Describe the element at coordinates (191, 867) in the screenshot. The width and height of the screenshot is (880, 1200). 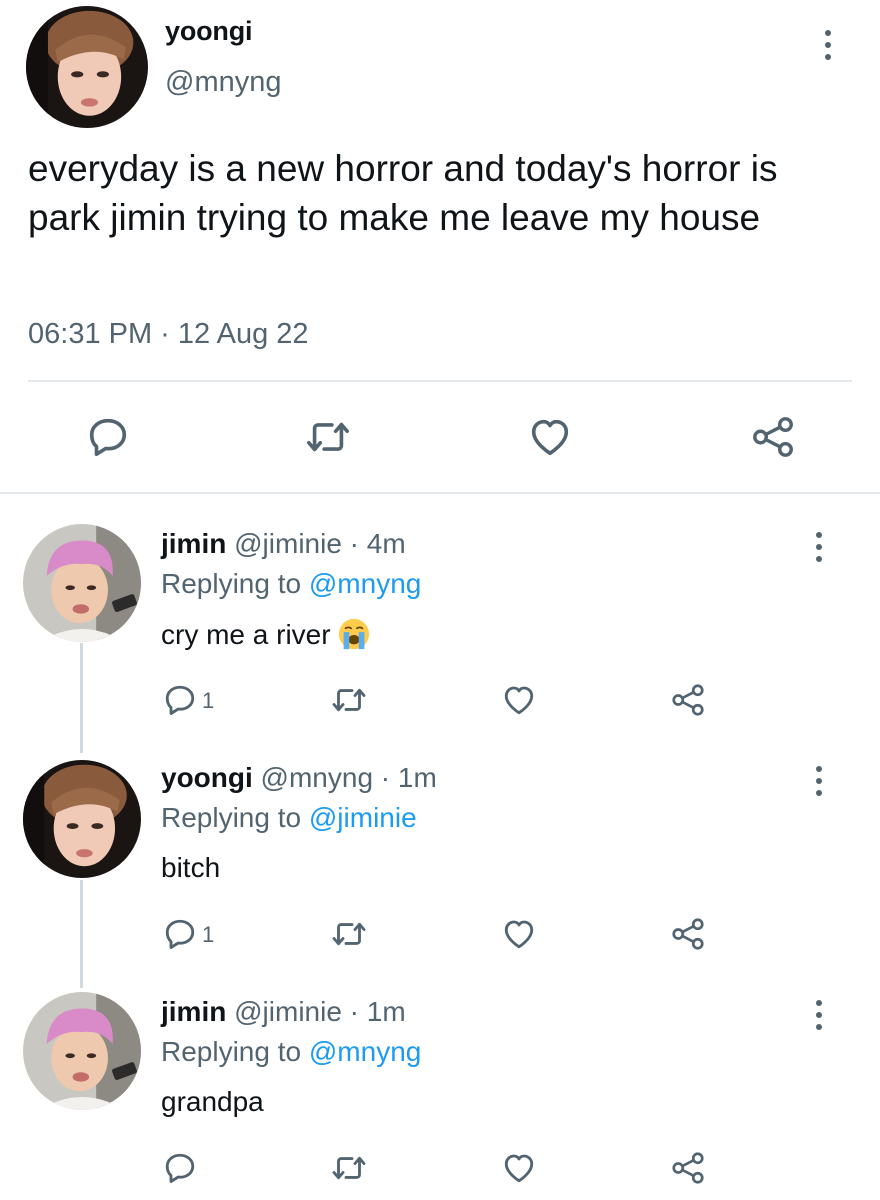
I see `reply-text: bitch` at that location.